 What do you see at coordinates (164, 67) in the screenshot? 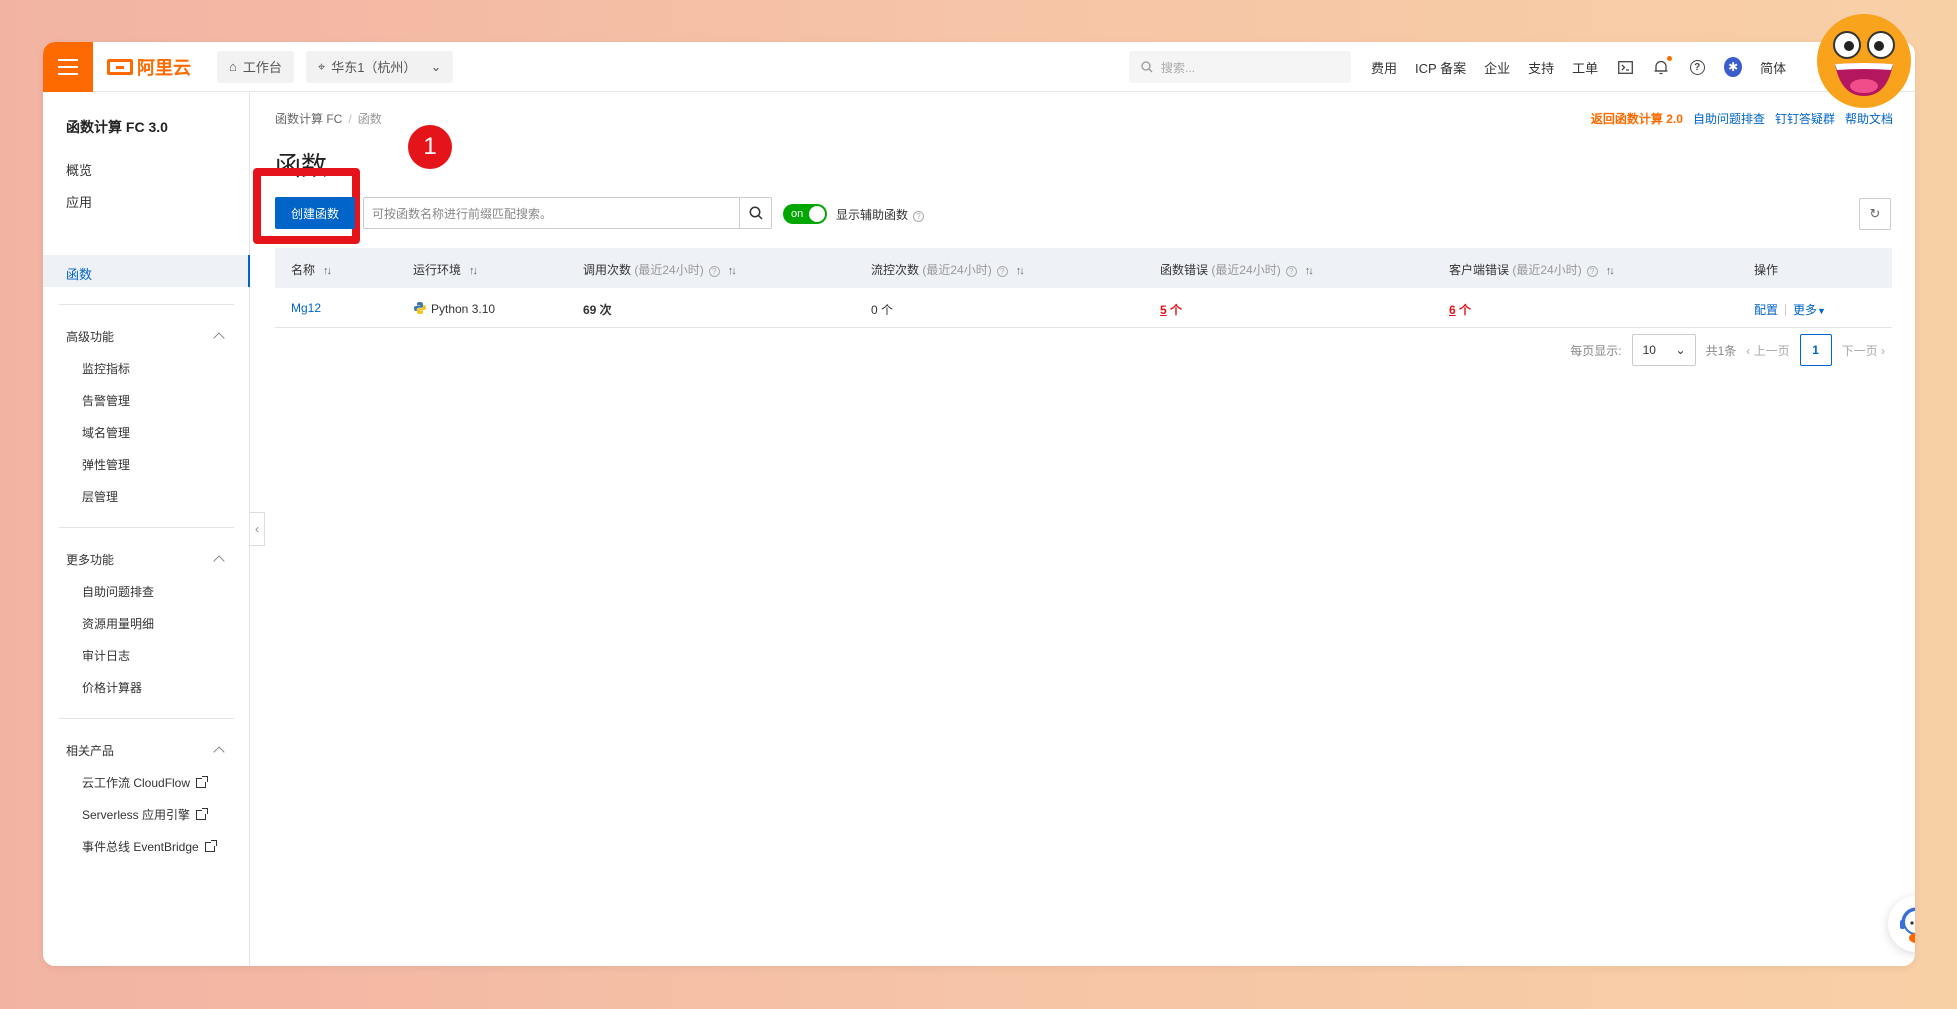
I see `brand-name: 阿里云` at bounding box center [164, 67].